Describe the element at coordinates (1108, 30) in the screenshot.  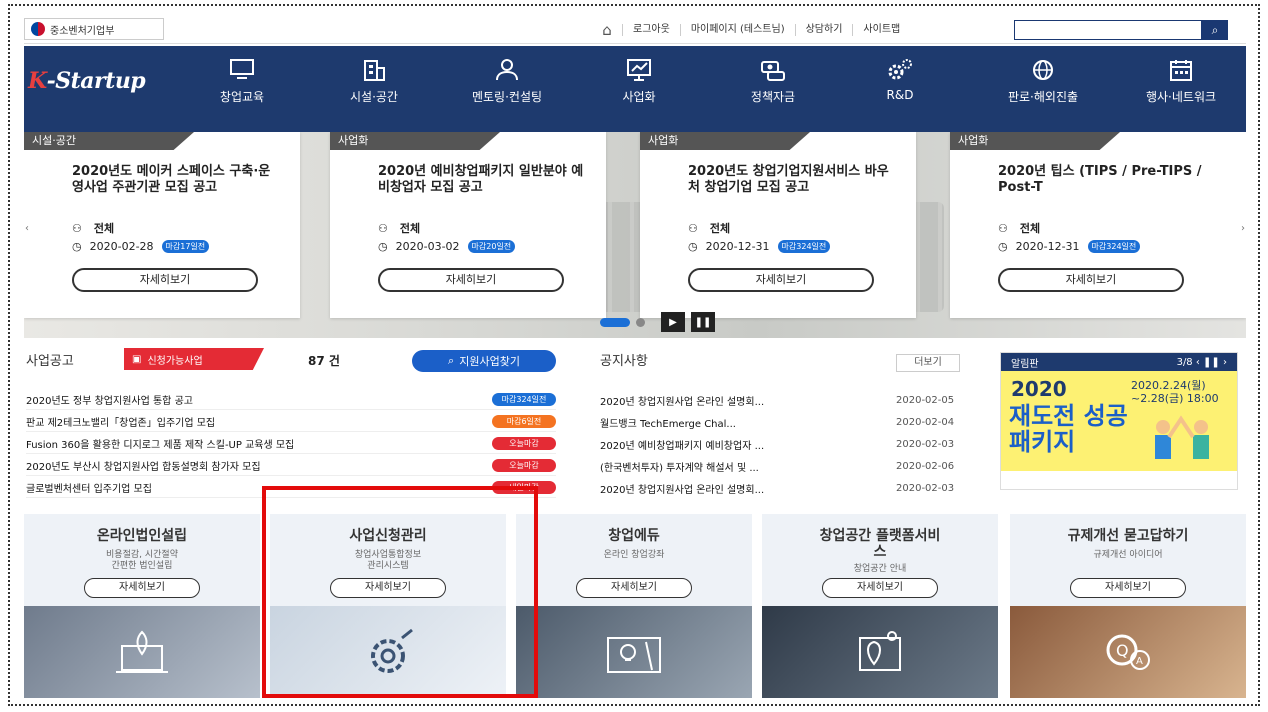
I see `search-input` at that location.